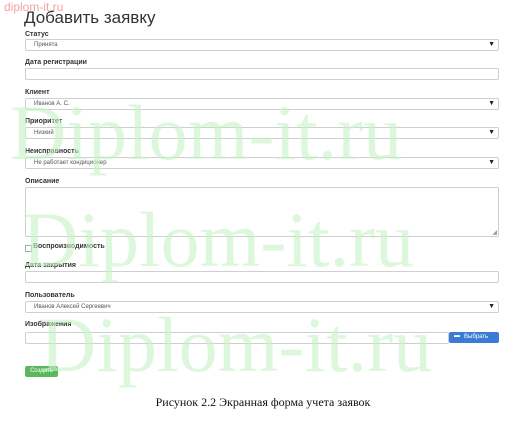 Image resolution: width=526 pixels, height=421 pixels. Describe the element at coordinates (48, 324) in the screenshot. I see `images-label: Изображения` at that location.